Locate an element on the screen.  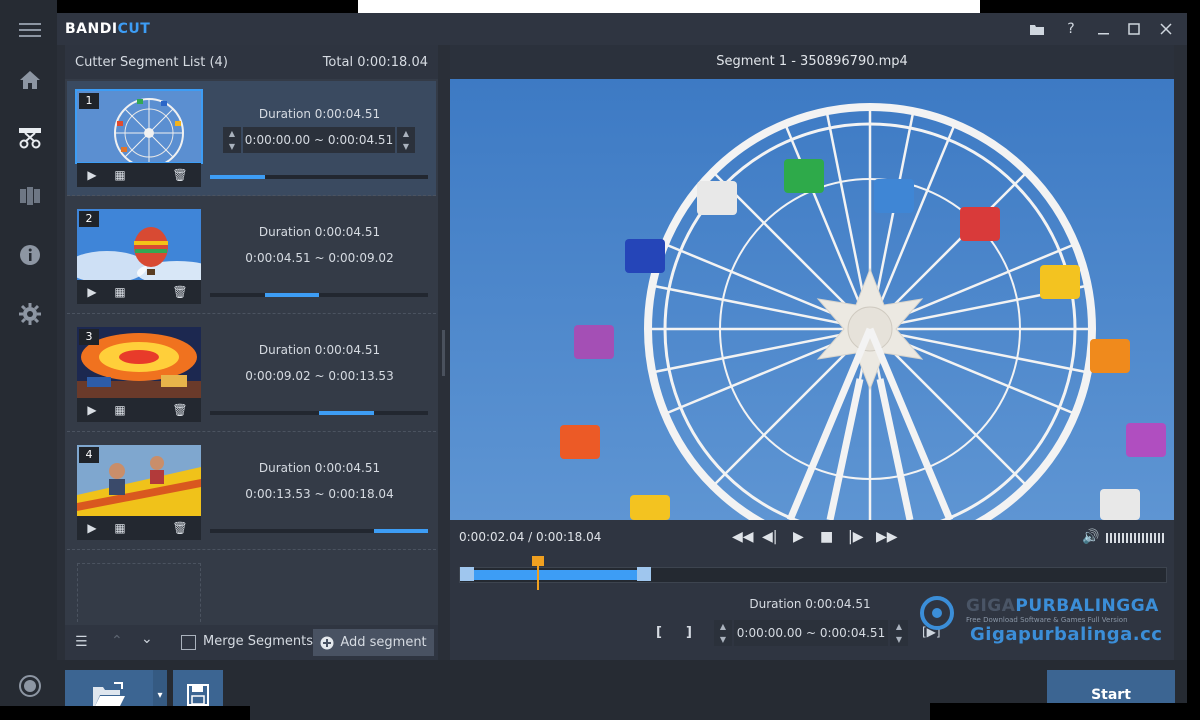
watermark-url: Gigapurbalinga.cc is located at coordinates (1066, 634).